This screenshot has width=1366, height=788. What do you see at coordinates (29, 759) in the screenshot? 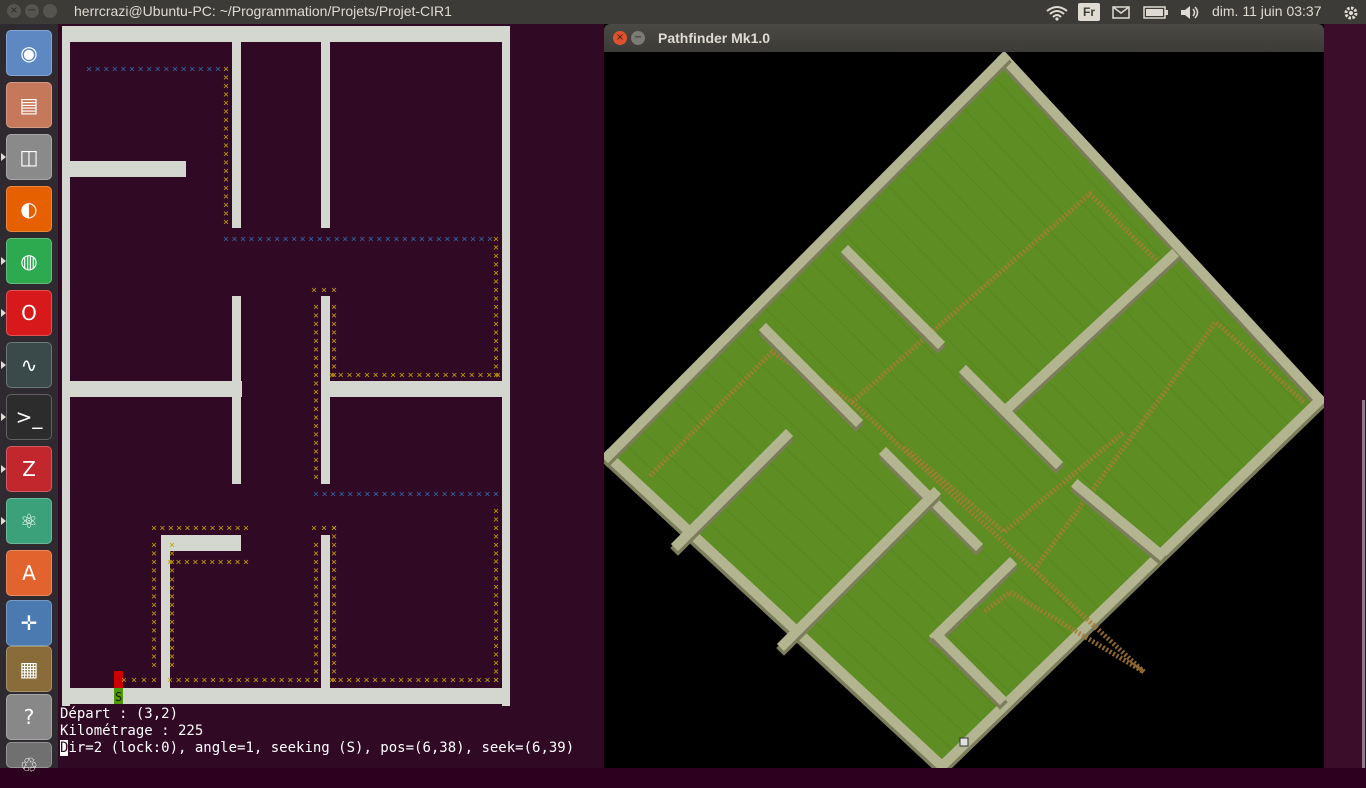
I see `launcher-trash-icon: ♲` at bounding box center [29, 759].